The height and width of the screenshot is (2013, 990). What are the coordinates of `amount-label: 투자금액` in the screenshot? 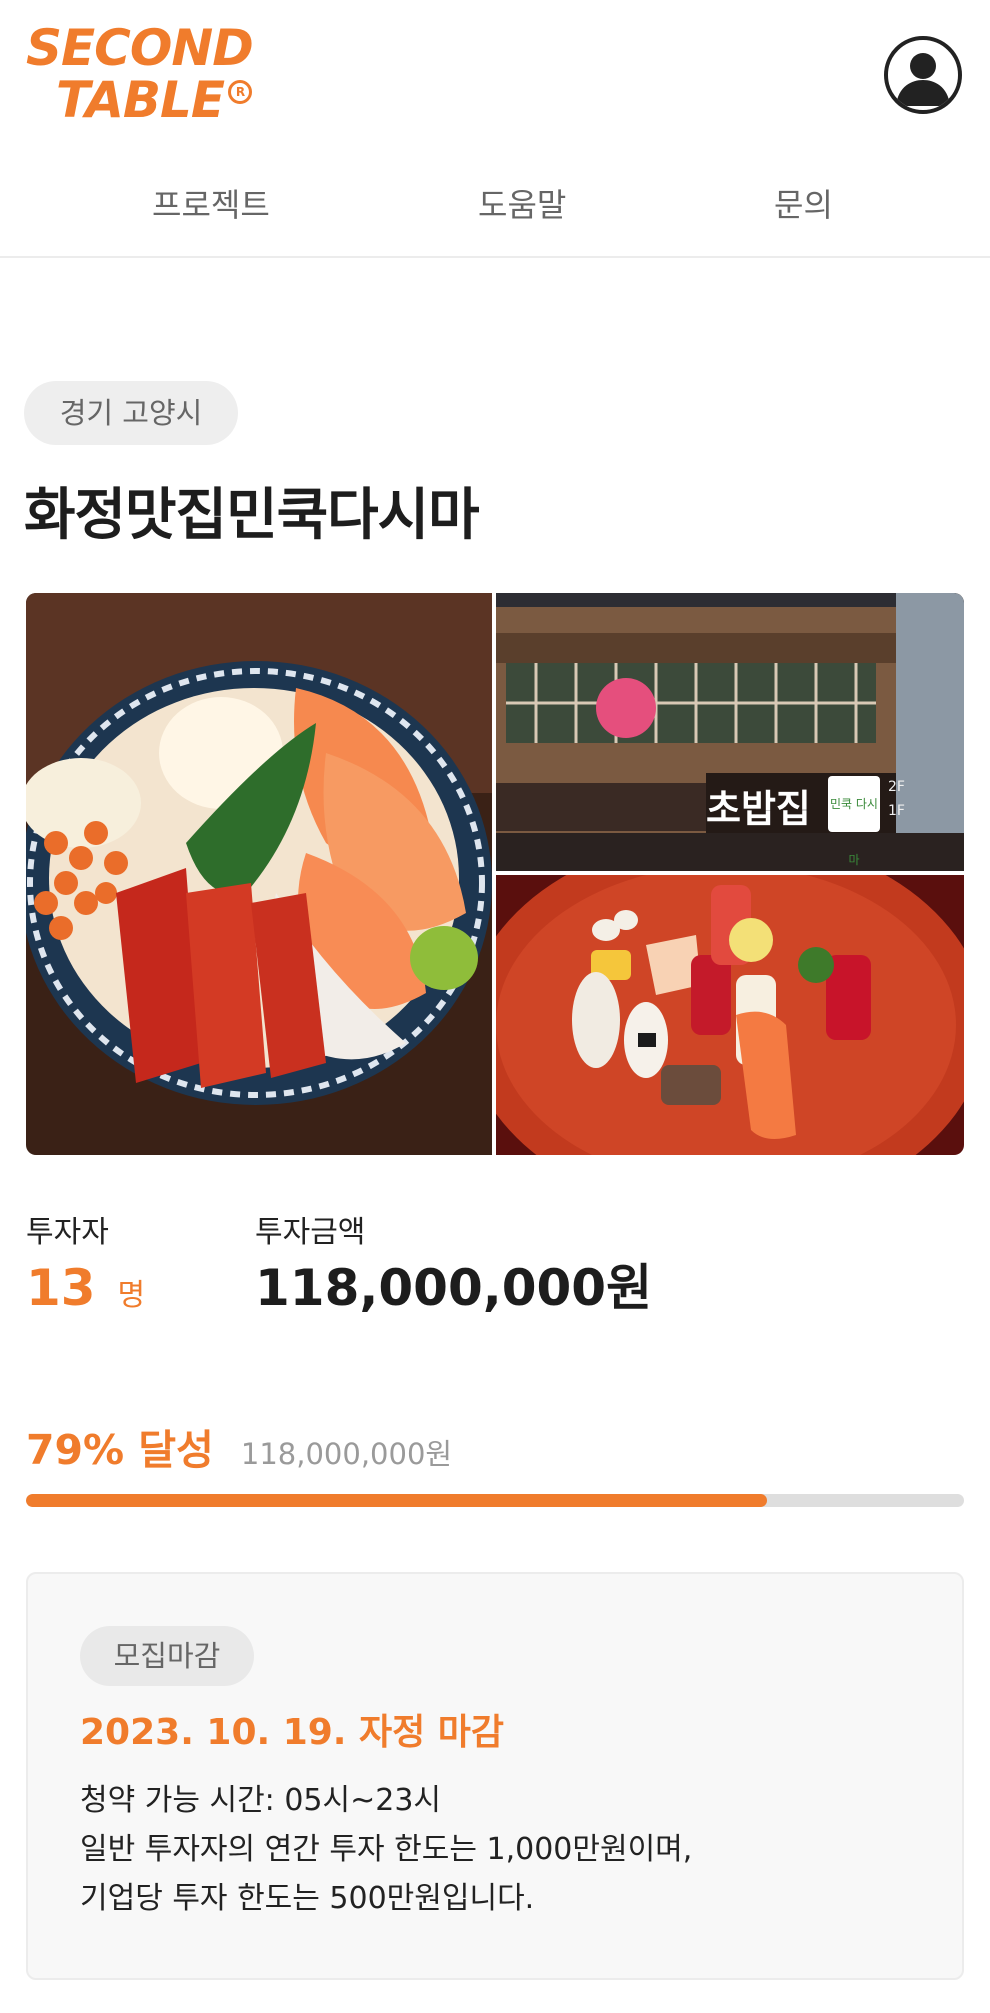 It's located at (310, 1232).